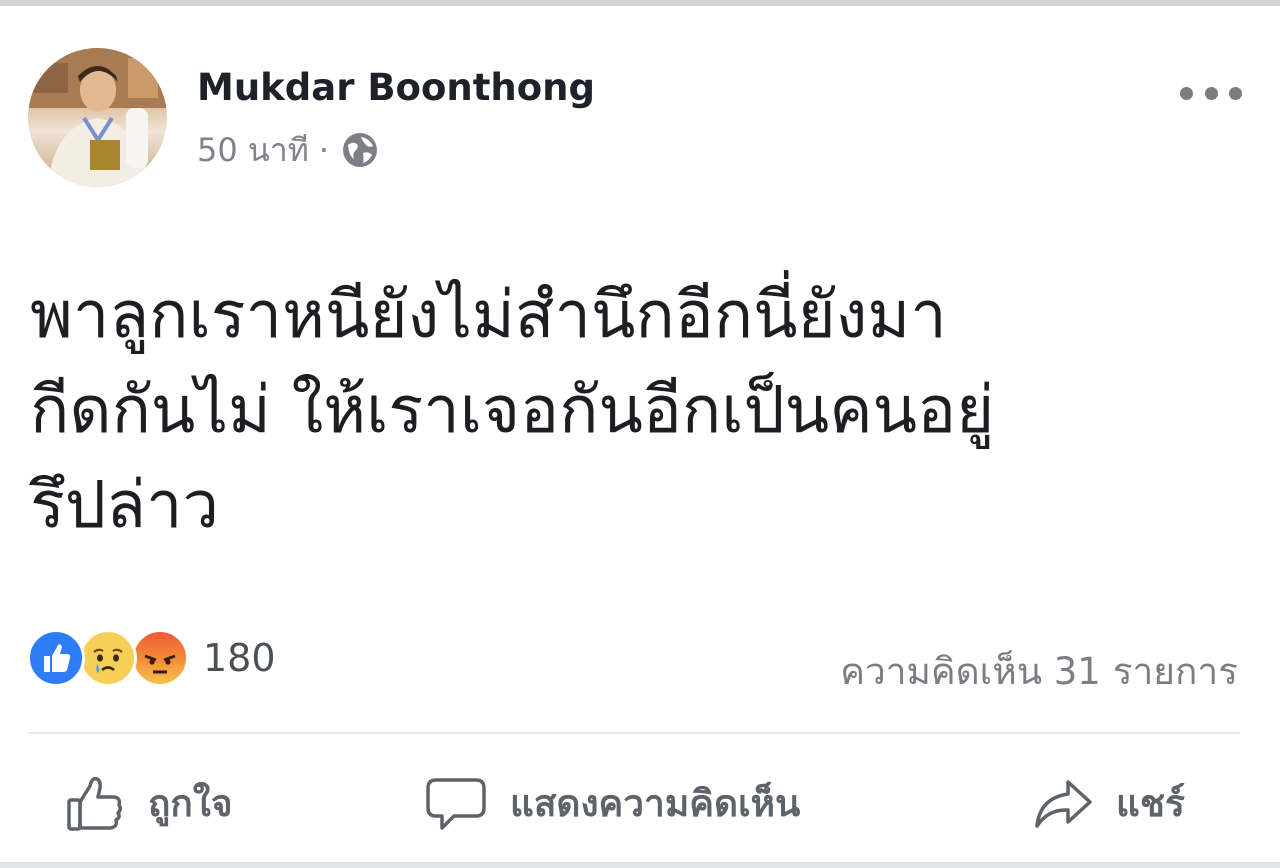 Image resolution: width=1280 pixels, height=868 pixels. I want to click on comment-count-link: ความคิดเห็น 31 รายการ, so click(1039, 671).